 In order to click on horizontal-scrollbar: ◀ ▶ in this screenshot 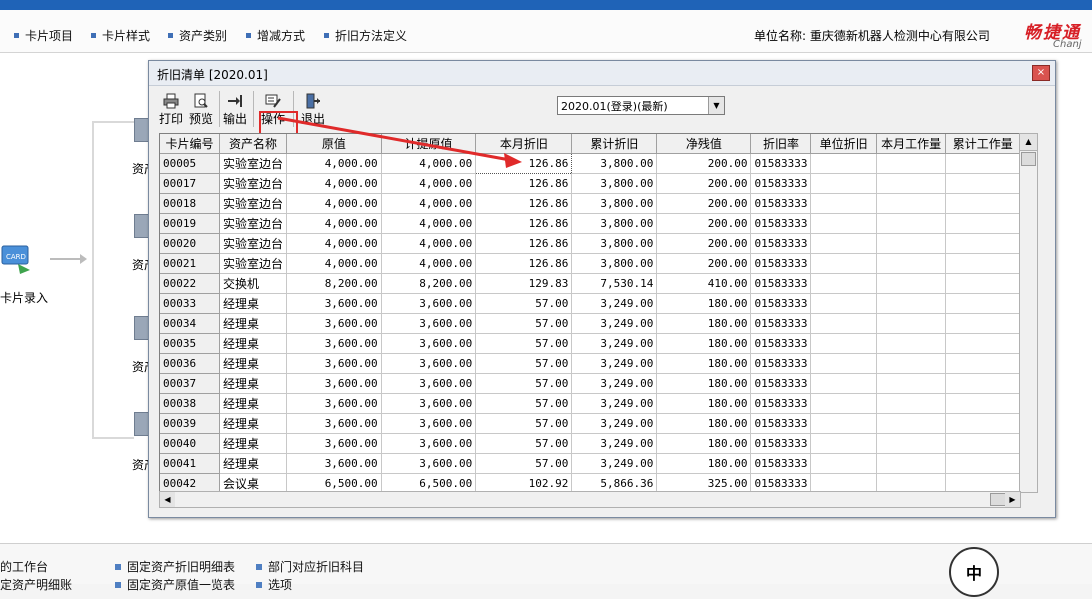, I will do `click(590, 499)`.